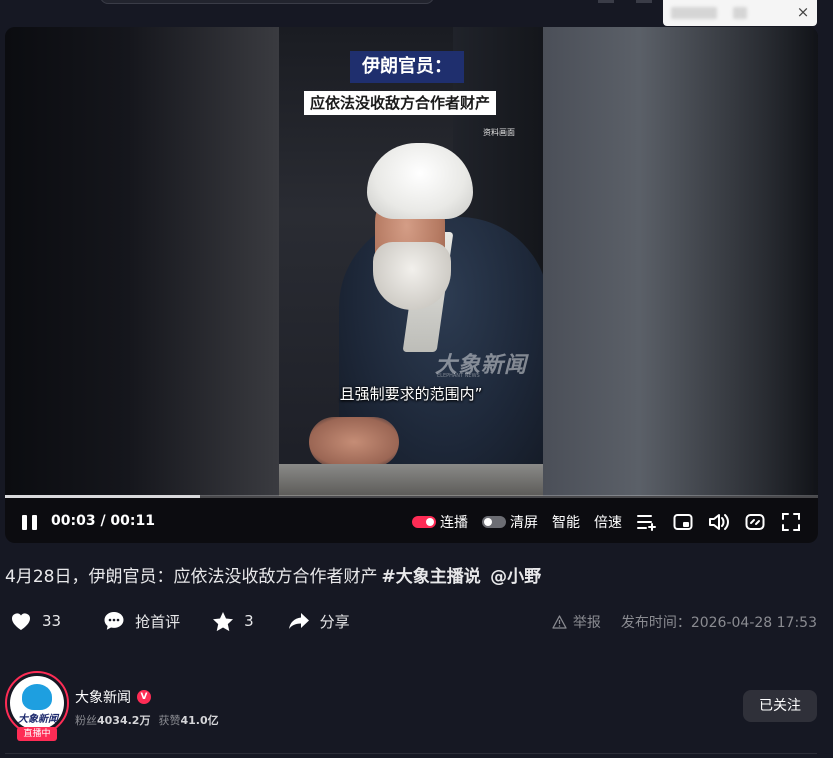 The width and height of the screenshot is (833, 758). Describe the element at coordinates (30, 522) in the screenshot. I see `pause-button` at that location.